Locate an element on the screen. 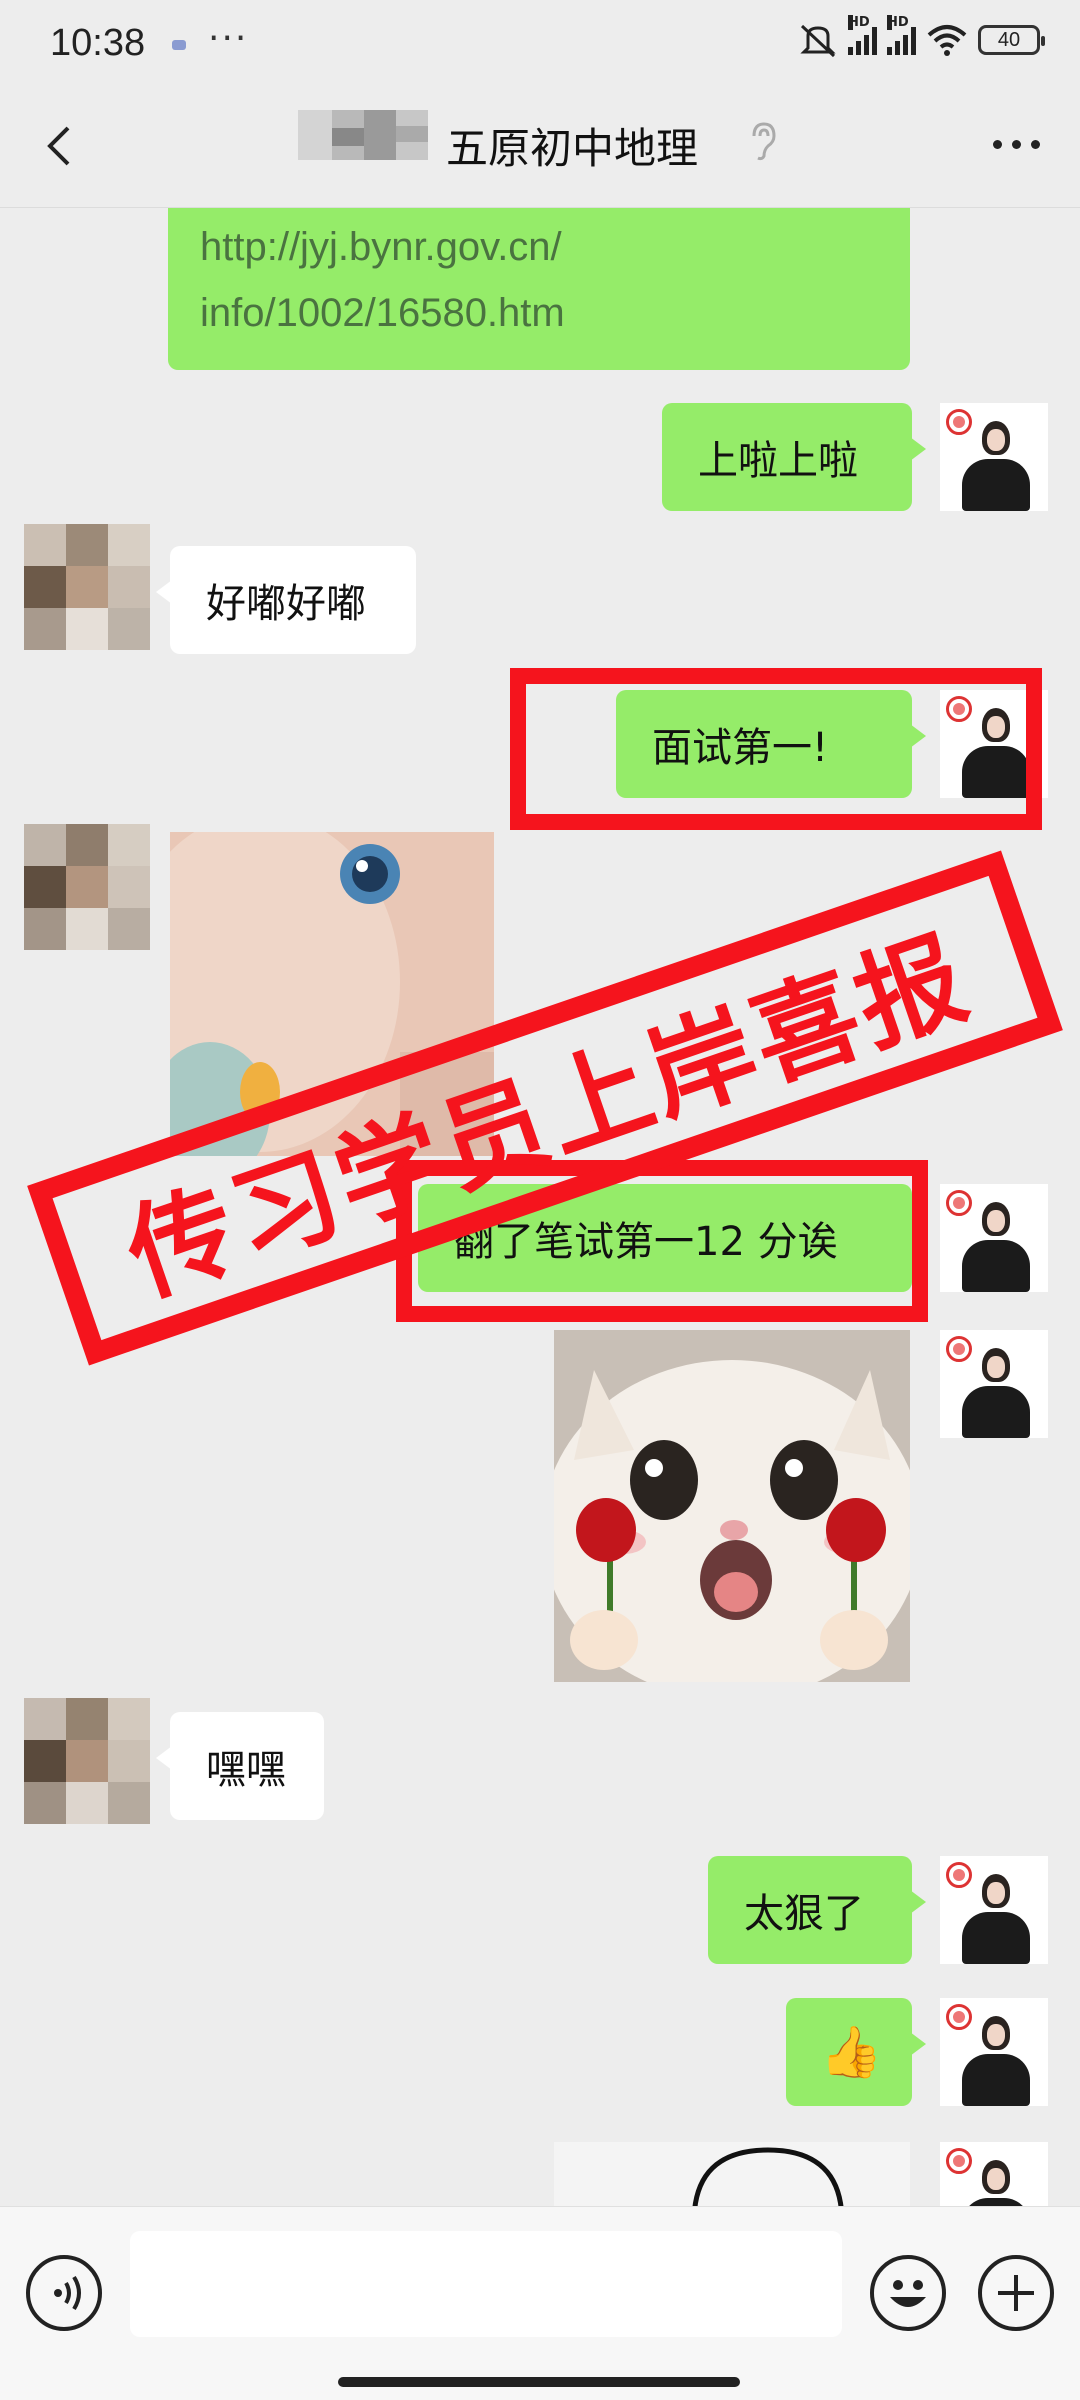 The image size is (1080, 2400). status-more-dots: ··· is located at coordinates (228, 38).